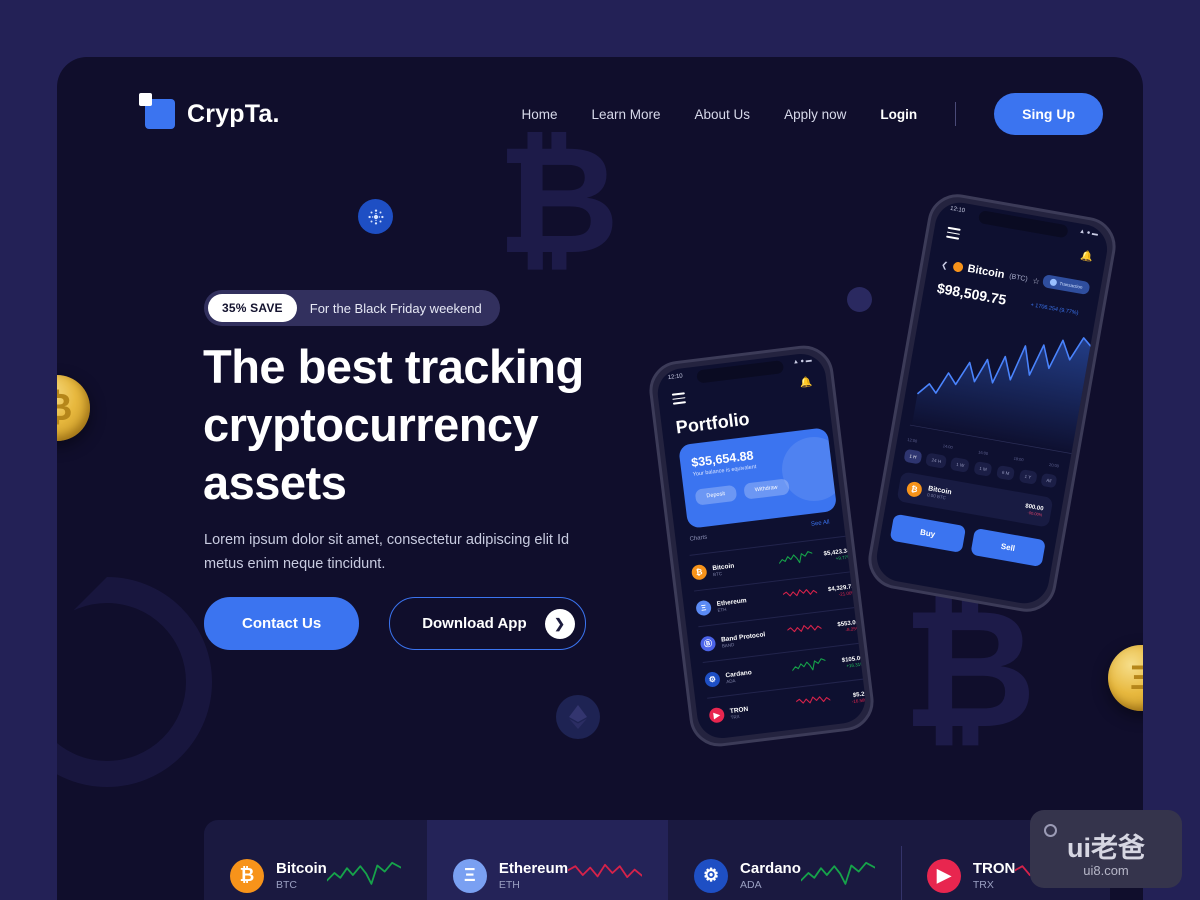  Describe the element at coordinates (994, 875) in the screenshot. I see `ticker-names: TRON TRX` at that location.